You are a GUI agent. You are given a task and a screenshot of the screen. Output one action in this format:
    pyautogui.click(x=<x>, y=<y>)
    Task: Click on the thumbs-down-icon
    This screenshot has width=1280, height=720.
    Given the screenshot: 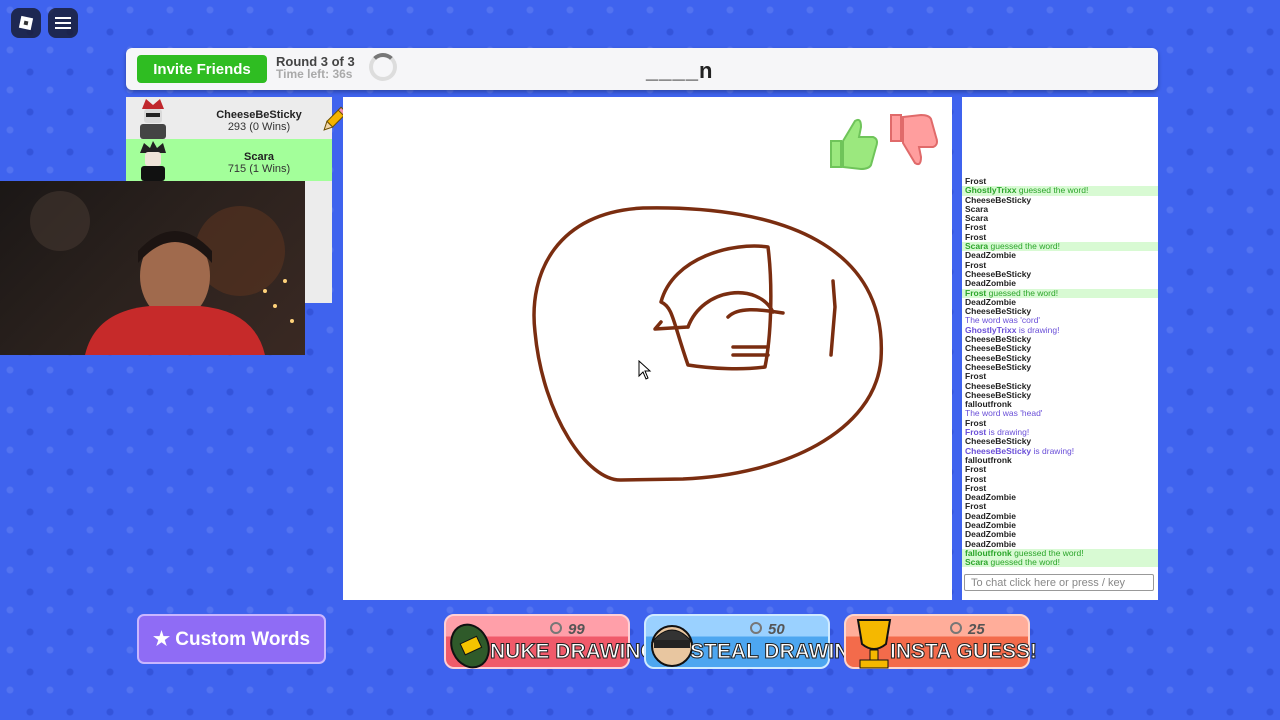 What is the action you would take?
    pyautogui.click(x=914, y=139)
    